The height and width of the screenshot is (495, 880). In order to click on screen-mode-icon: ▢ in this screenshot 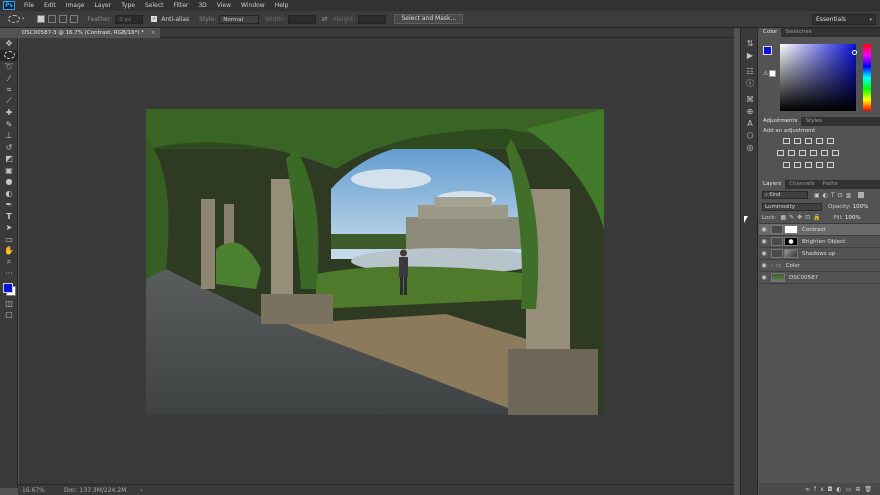, I will do `click(9, 315)`.